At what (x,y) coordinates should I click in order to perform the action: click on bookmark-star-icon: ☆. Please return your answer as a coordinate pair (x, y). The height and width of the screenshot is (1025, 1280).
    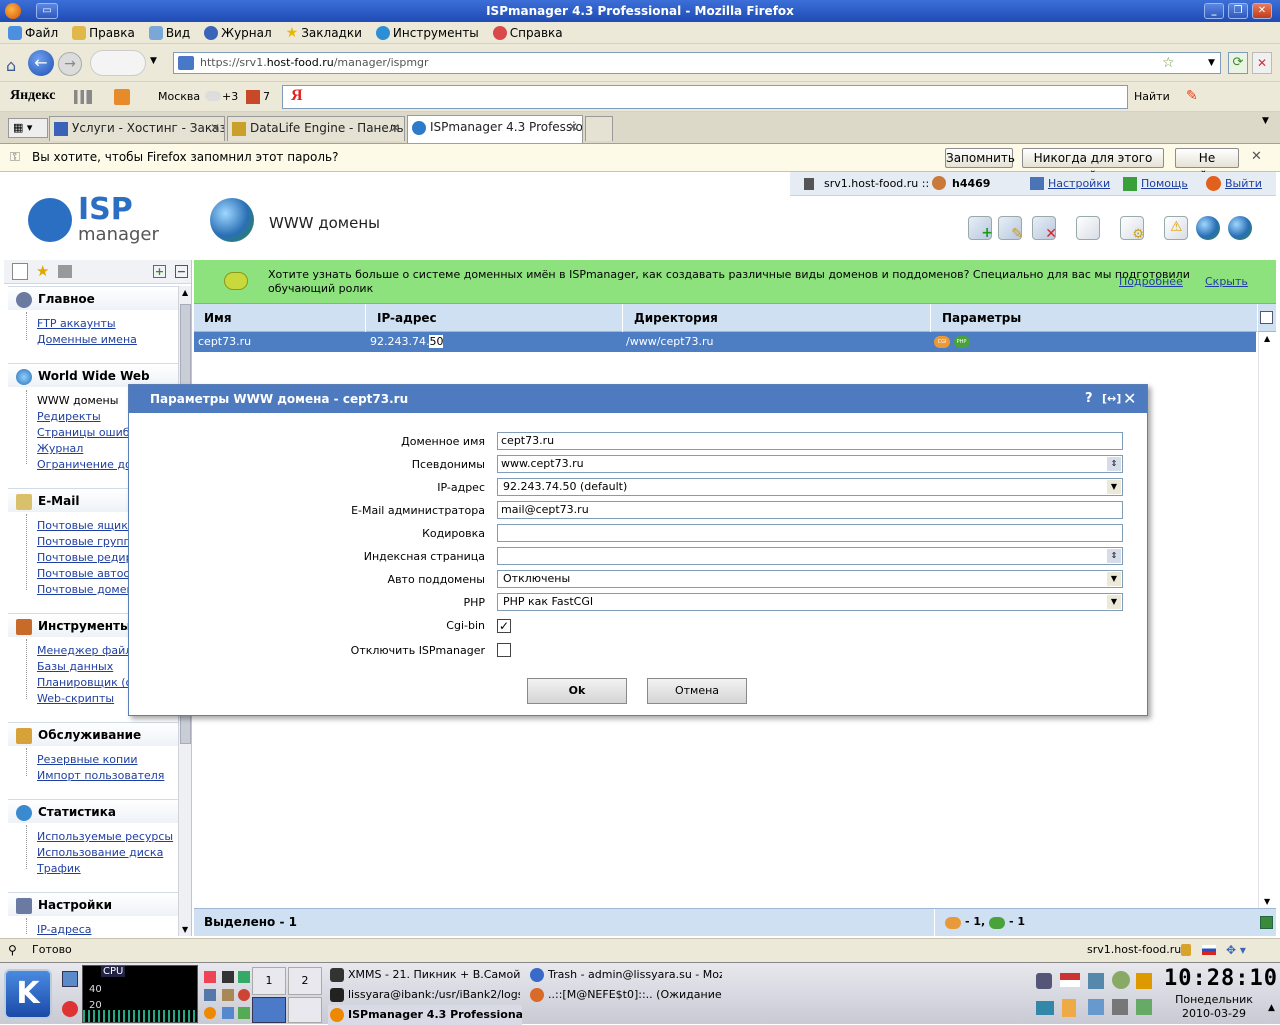
    Looking at the image, I should click on (1168, 63).